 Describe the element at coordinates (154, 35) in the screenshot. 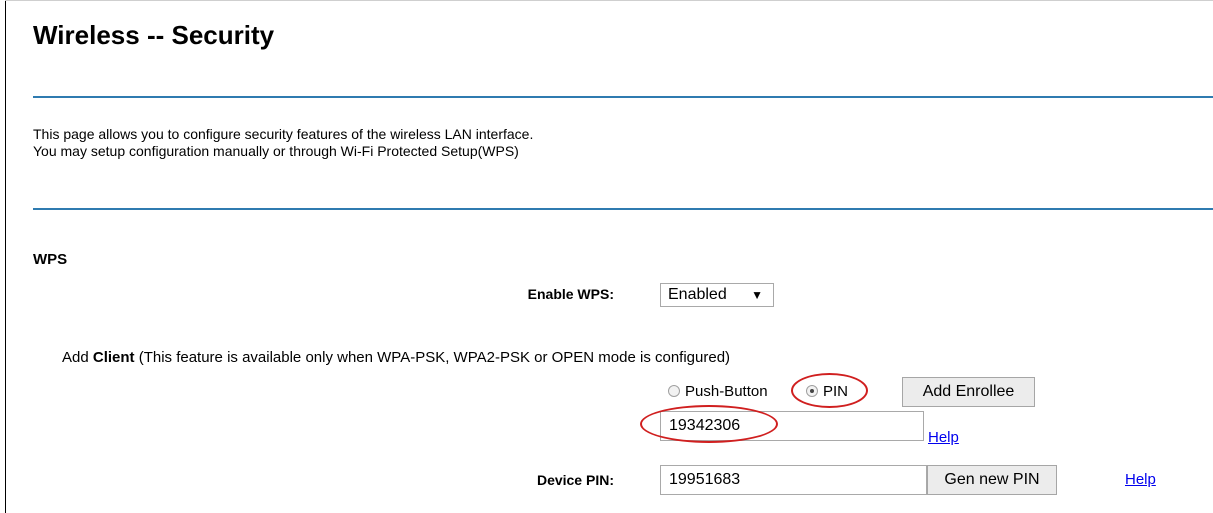

I see `page-title: Wireless -- Security` at that location.